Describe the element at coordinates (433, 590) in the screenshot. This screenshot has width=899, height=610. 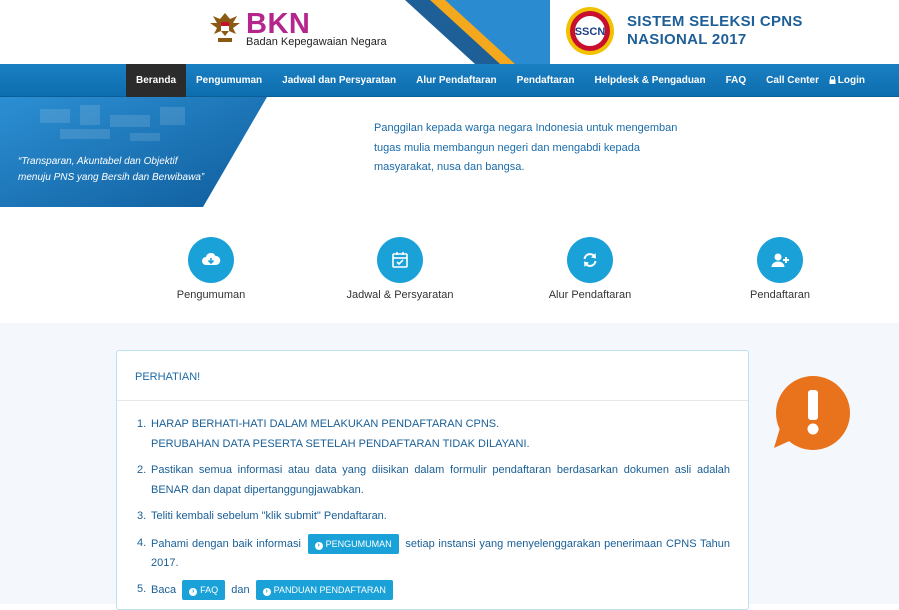
I see `list-item: 5. Baca › FAQ dan › PANDUAN PENDAFTARAN` at that location.